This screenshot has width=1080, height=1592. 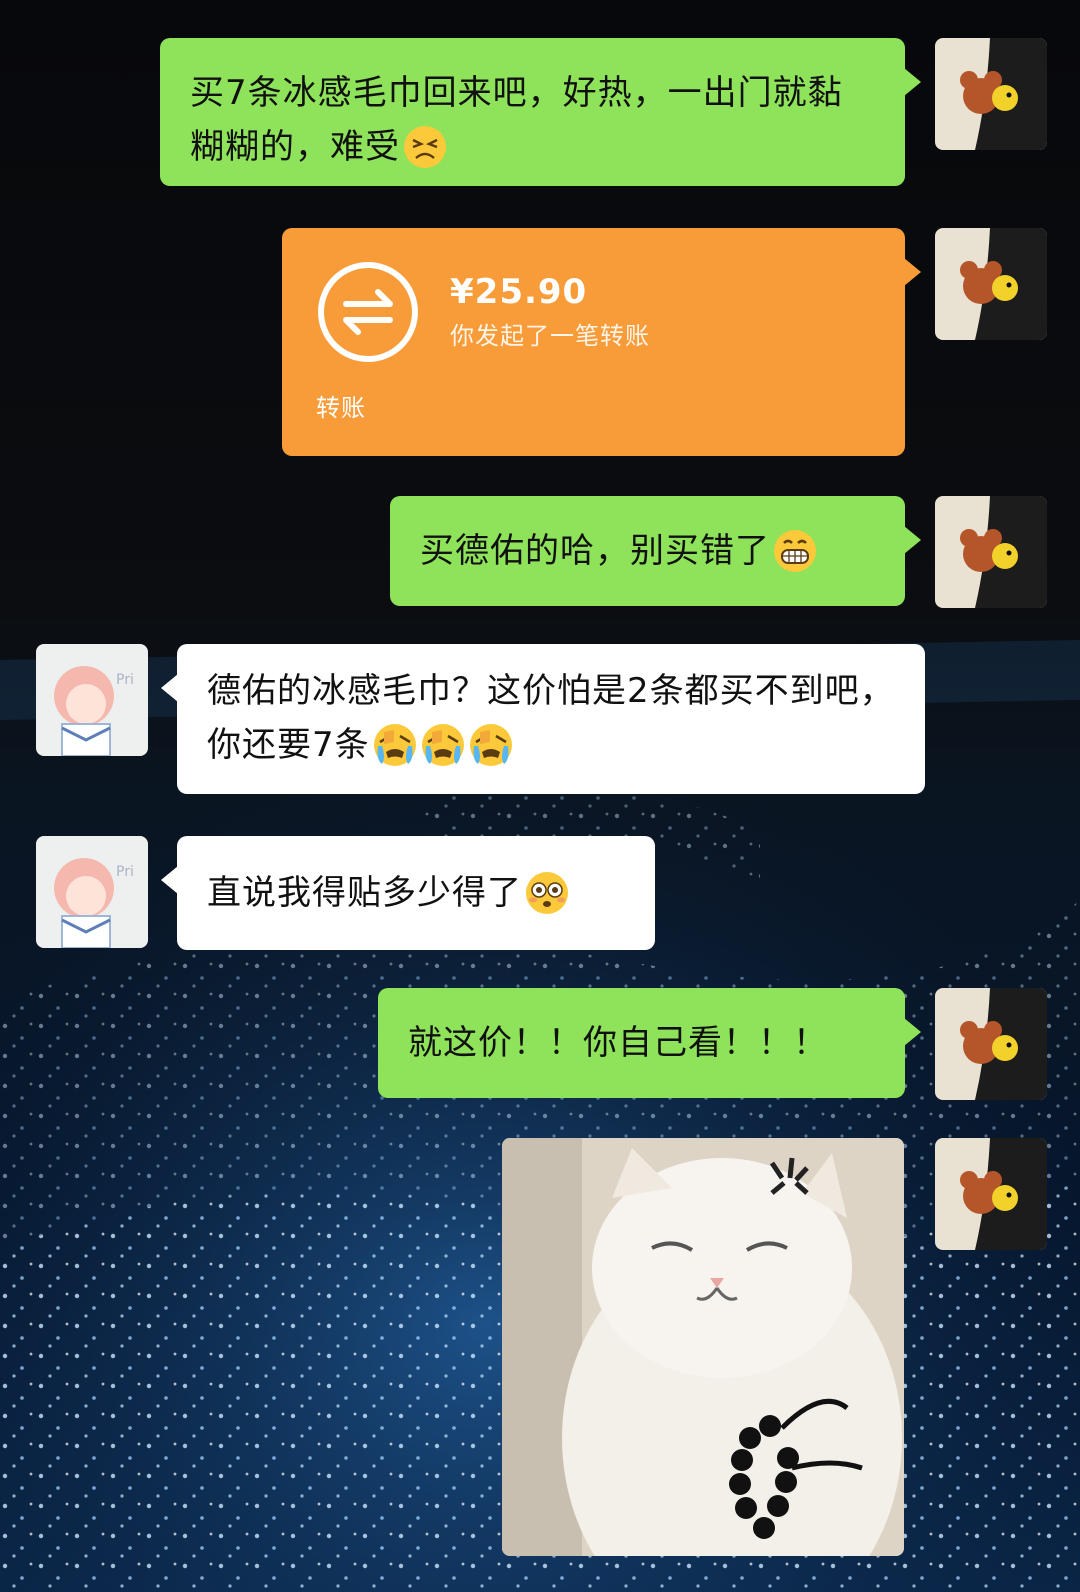 What do you see at coordinates (551, 718) in the screenshot?
I see `message-text: 德佑的冰感毛巾？这价怕是2条都买不到吧，你还要7条` at bounding box center [551, 718].